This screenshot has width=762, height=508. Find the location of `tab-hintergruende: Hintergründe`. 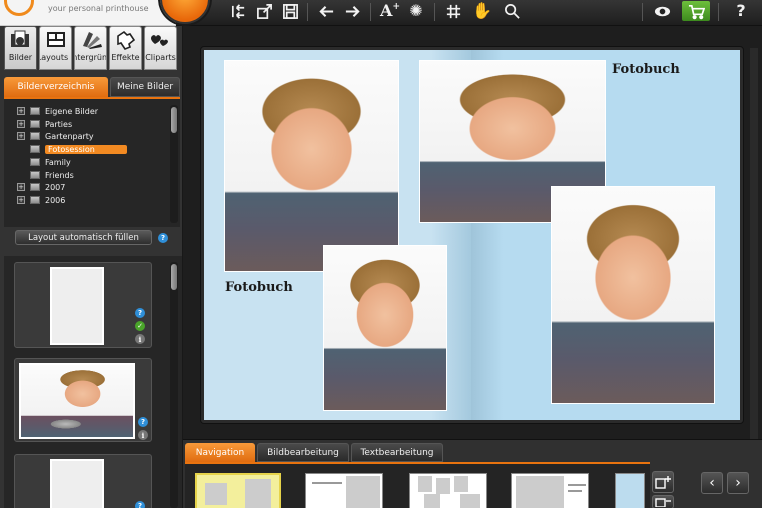

tab-hintergruende: Hintergründe is located at coordinates (90, 48).